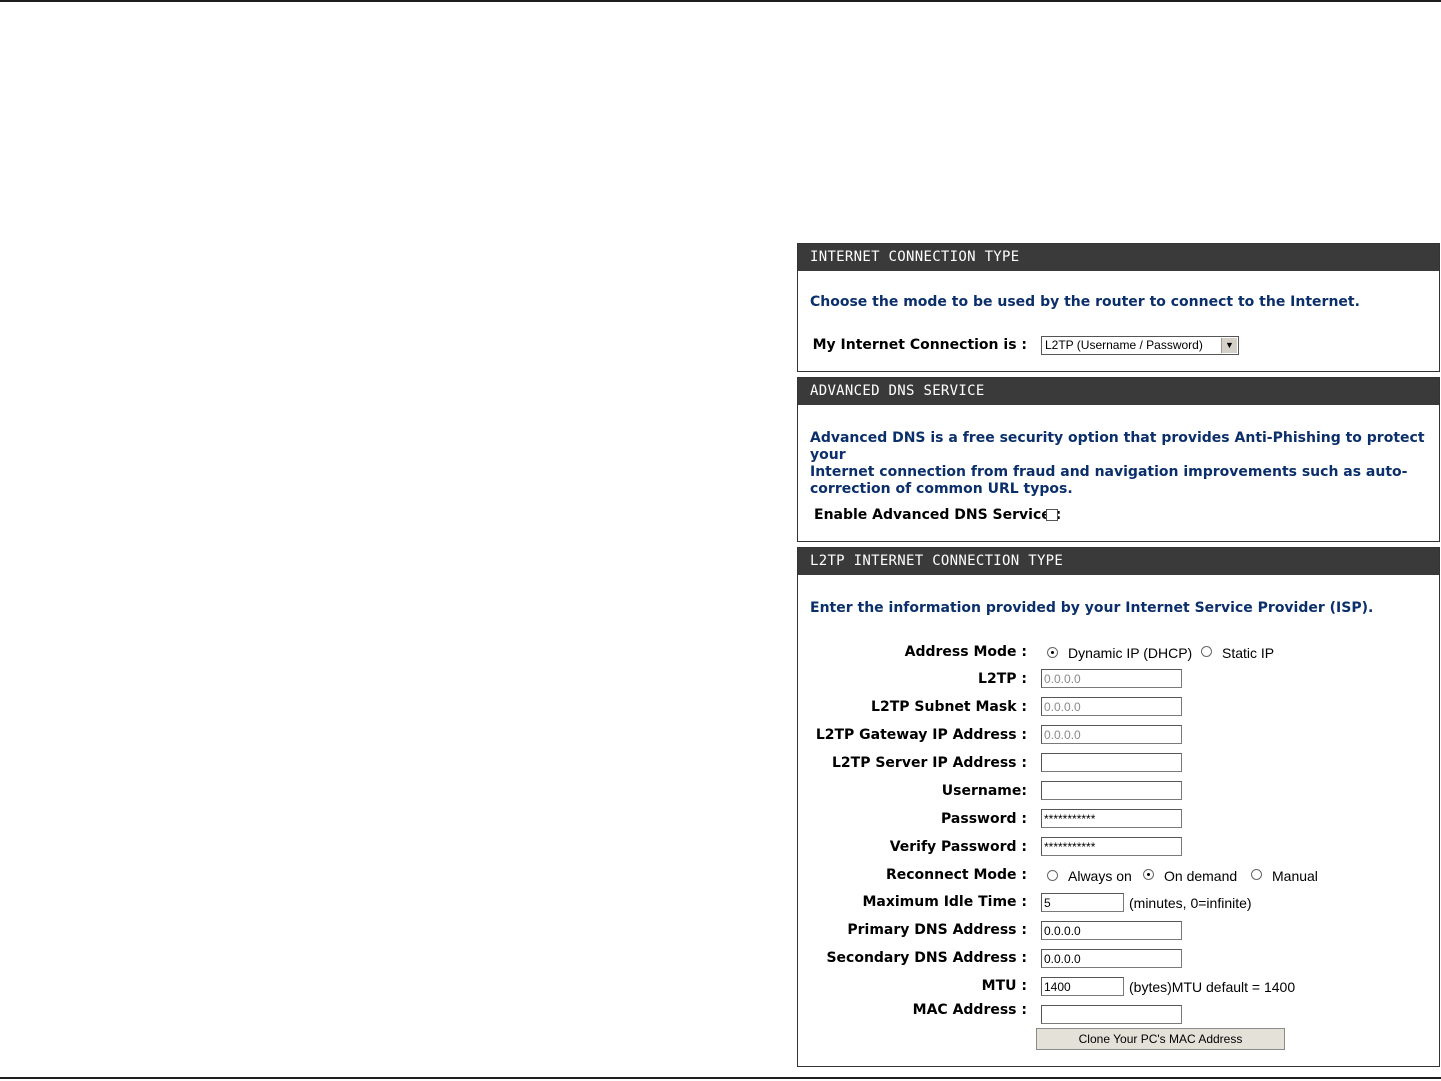 The height and width of the screenshot is (1081, 1441). What do you see at coordinates (1111, 762) in the screenshot?
I see `l2tp-server-input` at bounding box center [1111, 762].